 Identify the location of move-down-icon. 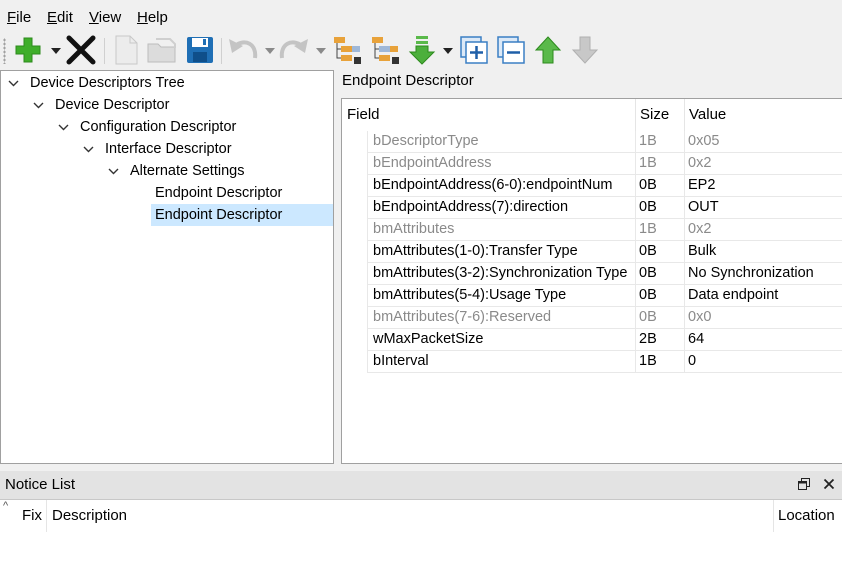
(585, 50).